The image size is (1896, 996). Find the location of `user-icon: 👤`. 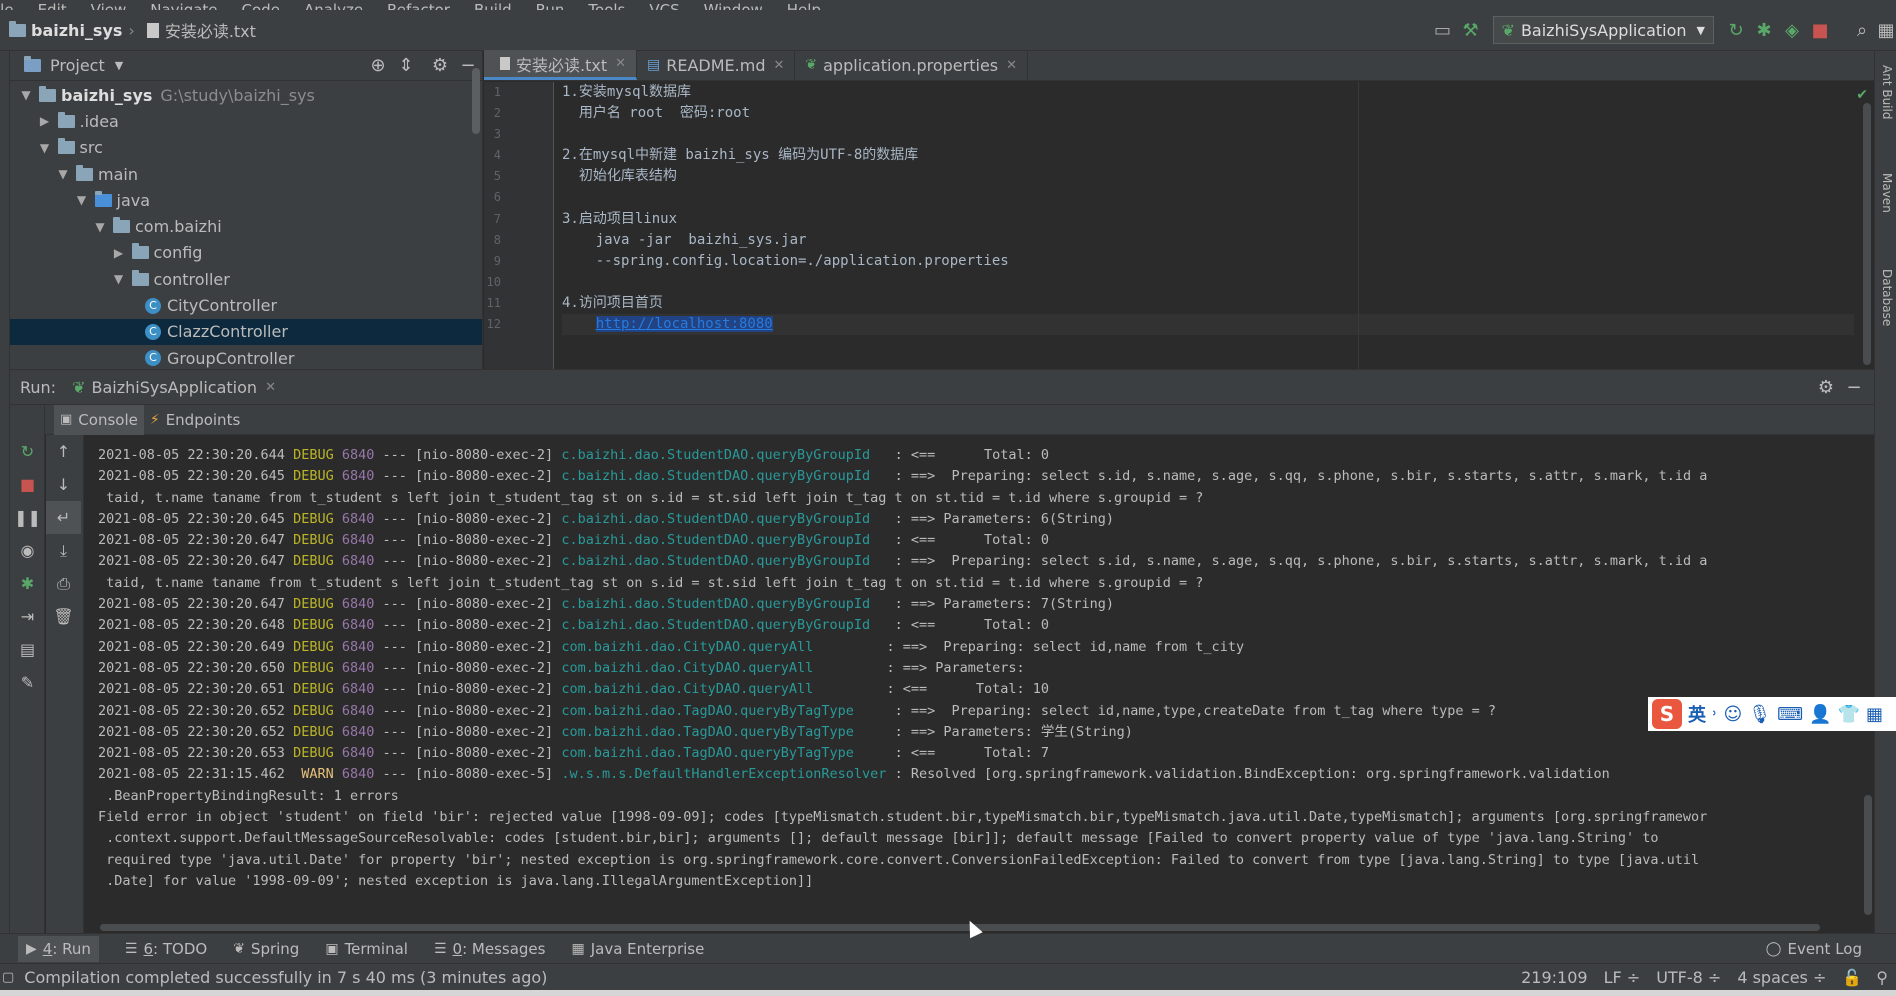

user-icon: 👤 is located at coordinates (1820, 714).